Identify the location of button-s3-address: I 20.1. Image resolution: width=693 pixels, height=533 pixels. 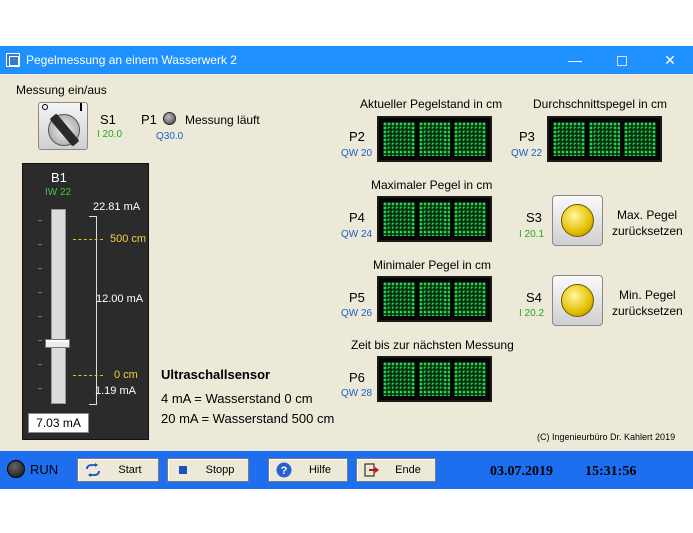
(532, 234).